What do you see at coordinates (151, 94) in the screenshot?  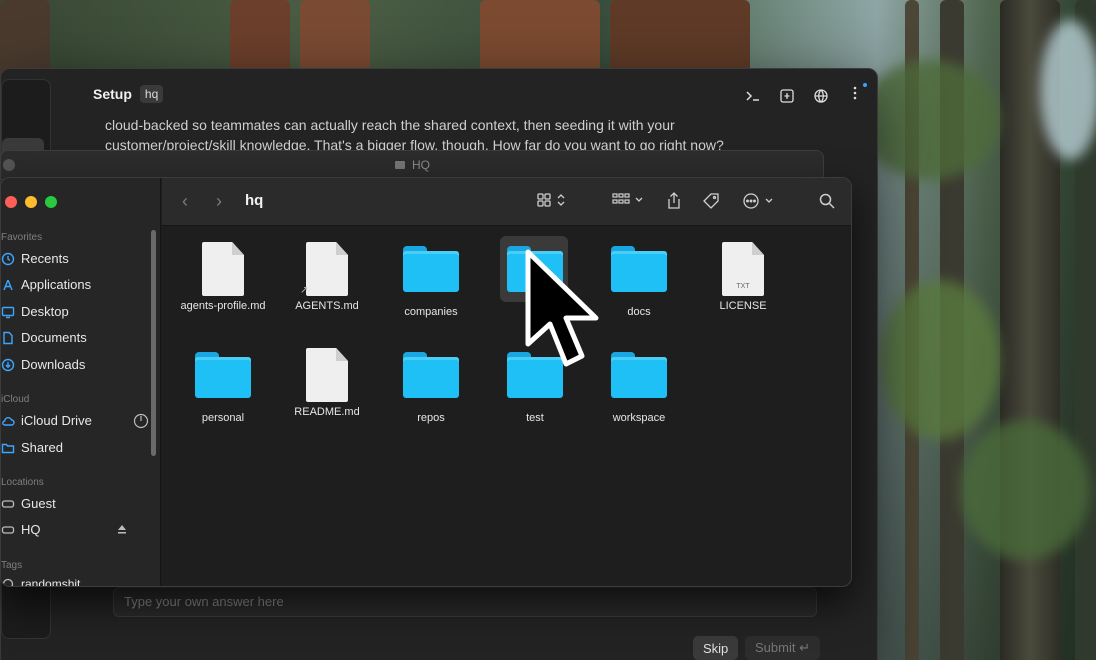 I see `project-tag: hq` at bounding box center [151, 94].